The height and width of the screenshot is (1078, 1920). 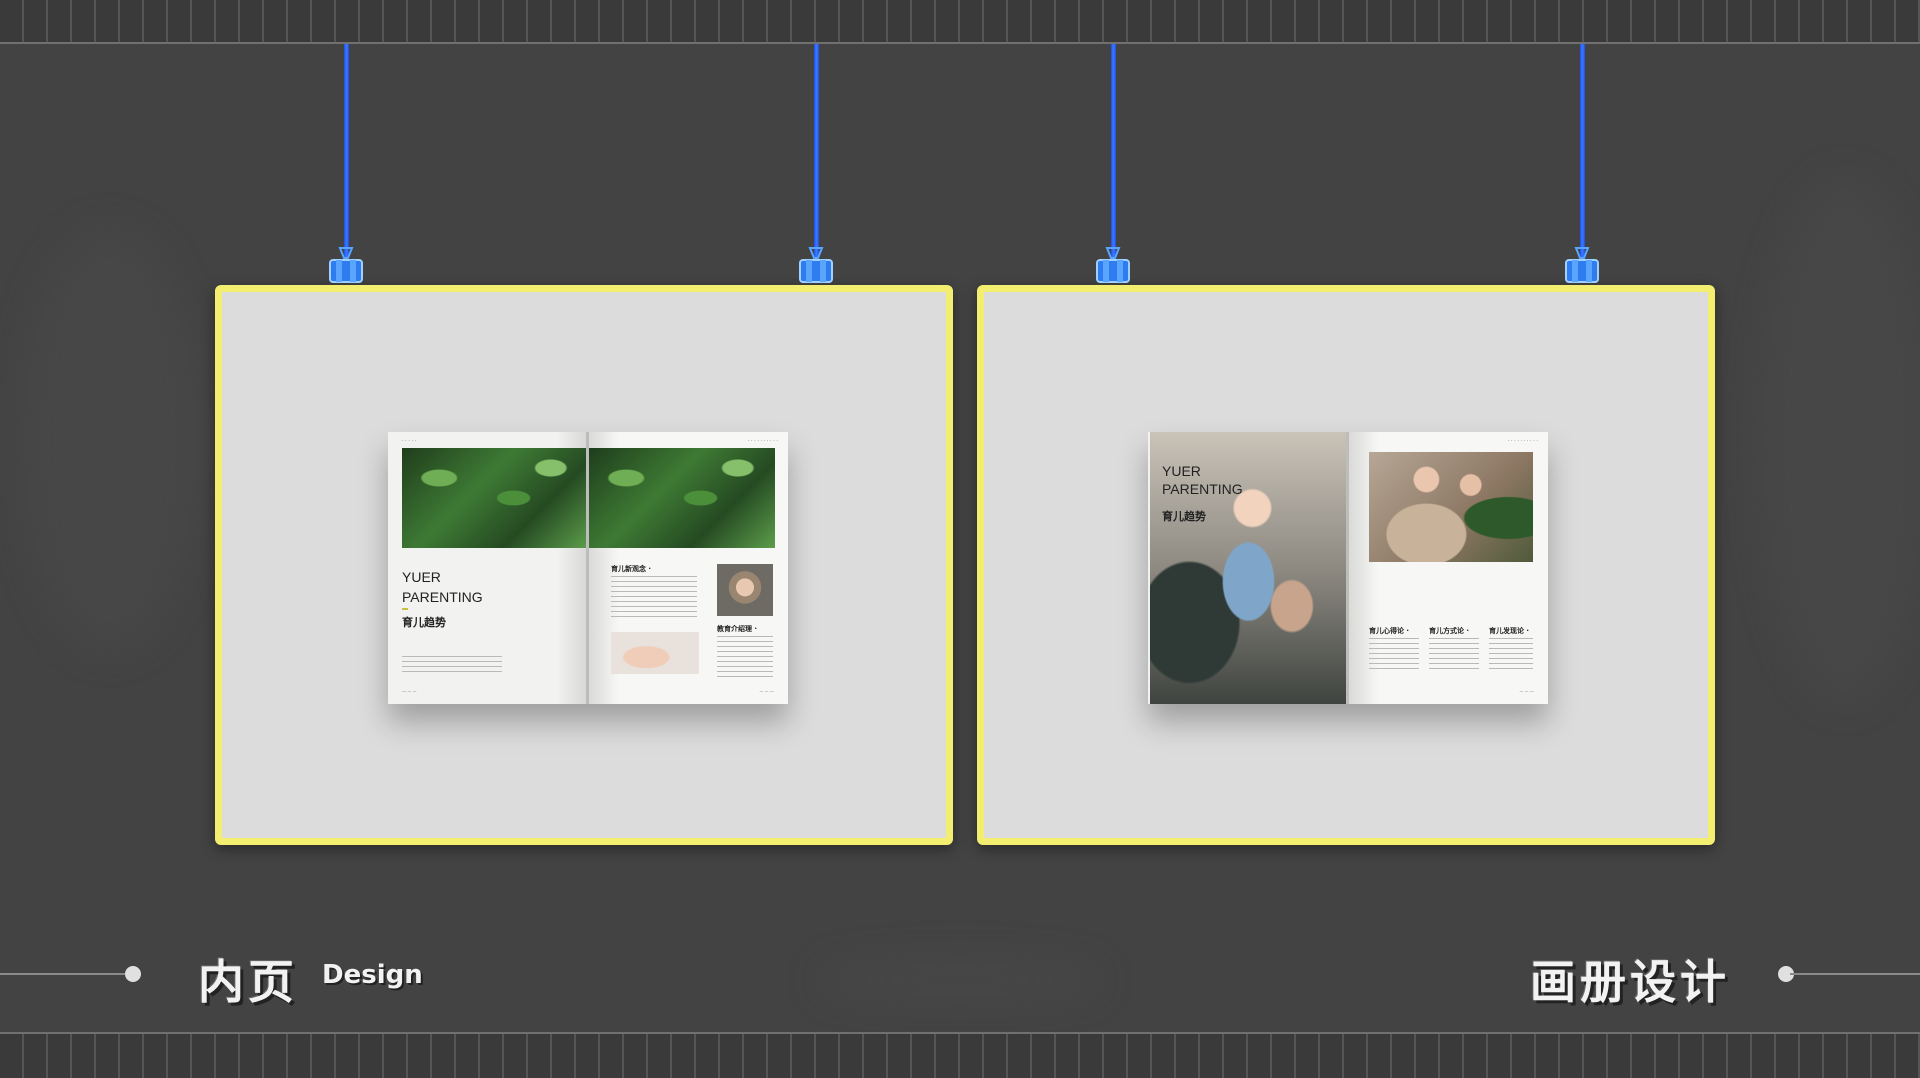 What do you see at coordinates (405, 609) in the screenshot?
I see `accent-dash` at bounding box center [405, 609].